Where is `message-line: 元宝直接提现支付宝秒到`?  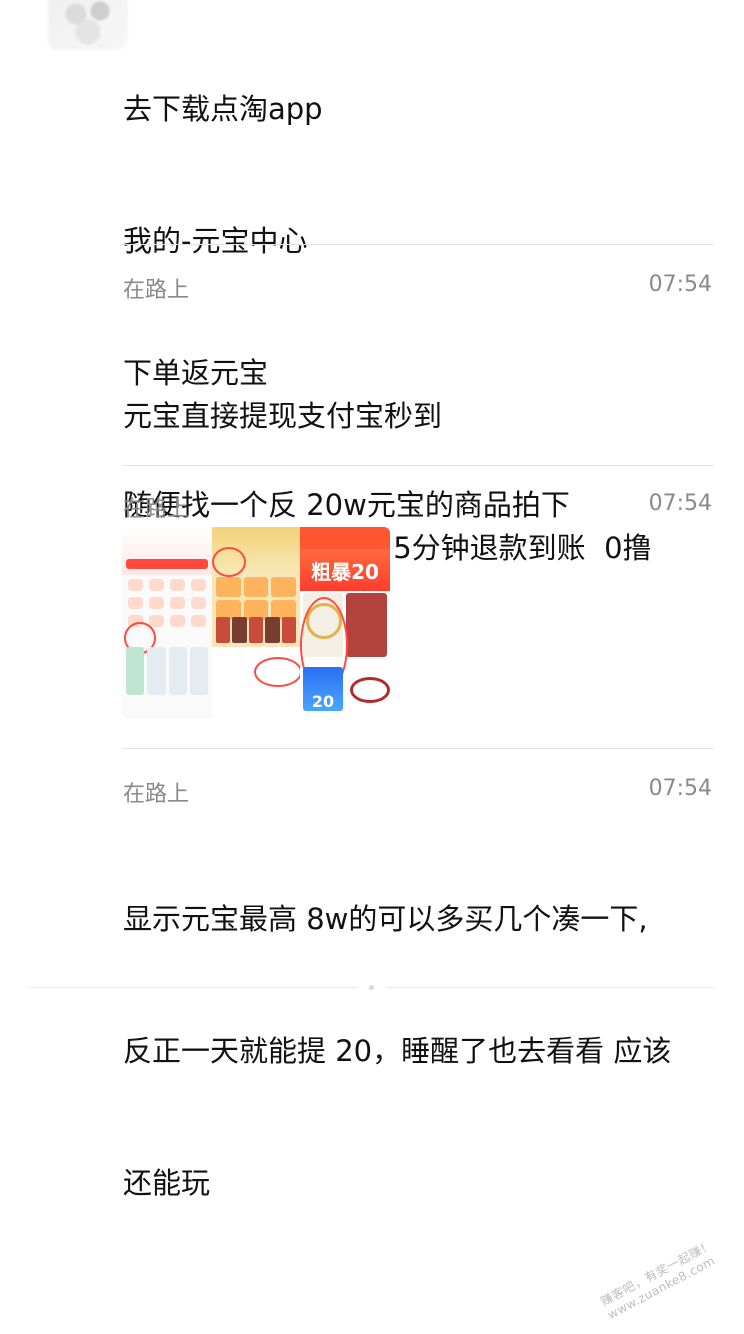 message-line: 元宝直接提现支付宝秒到 is located at coordinates (283, 416).